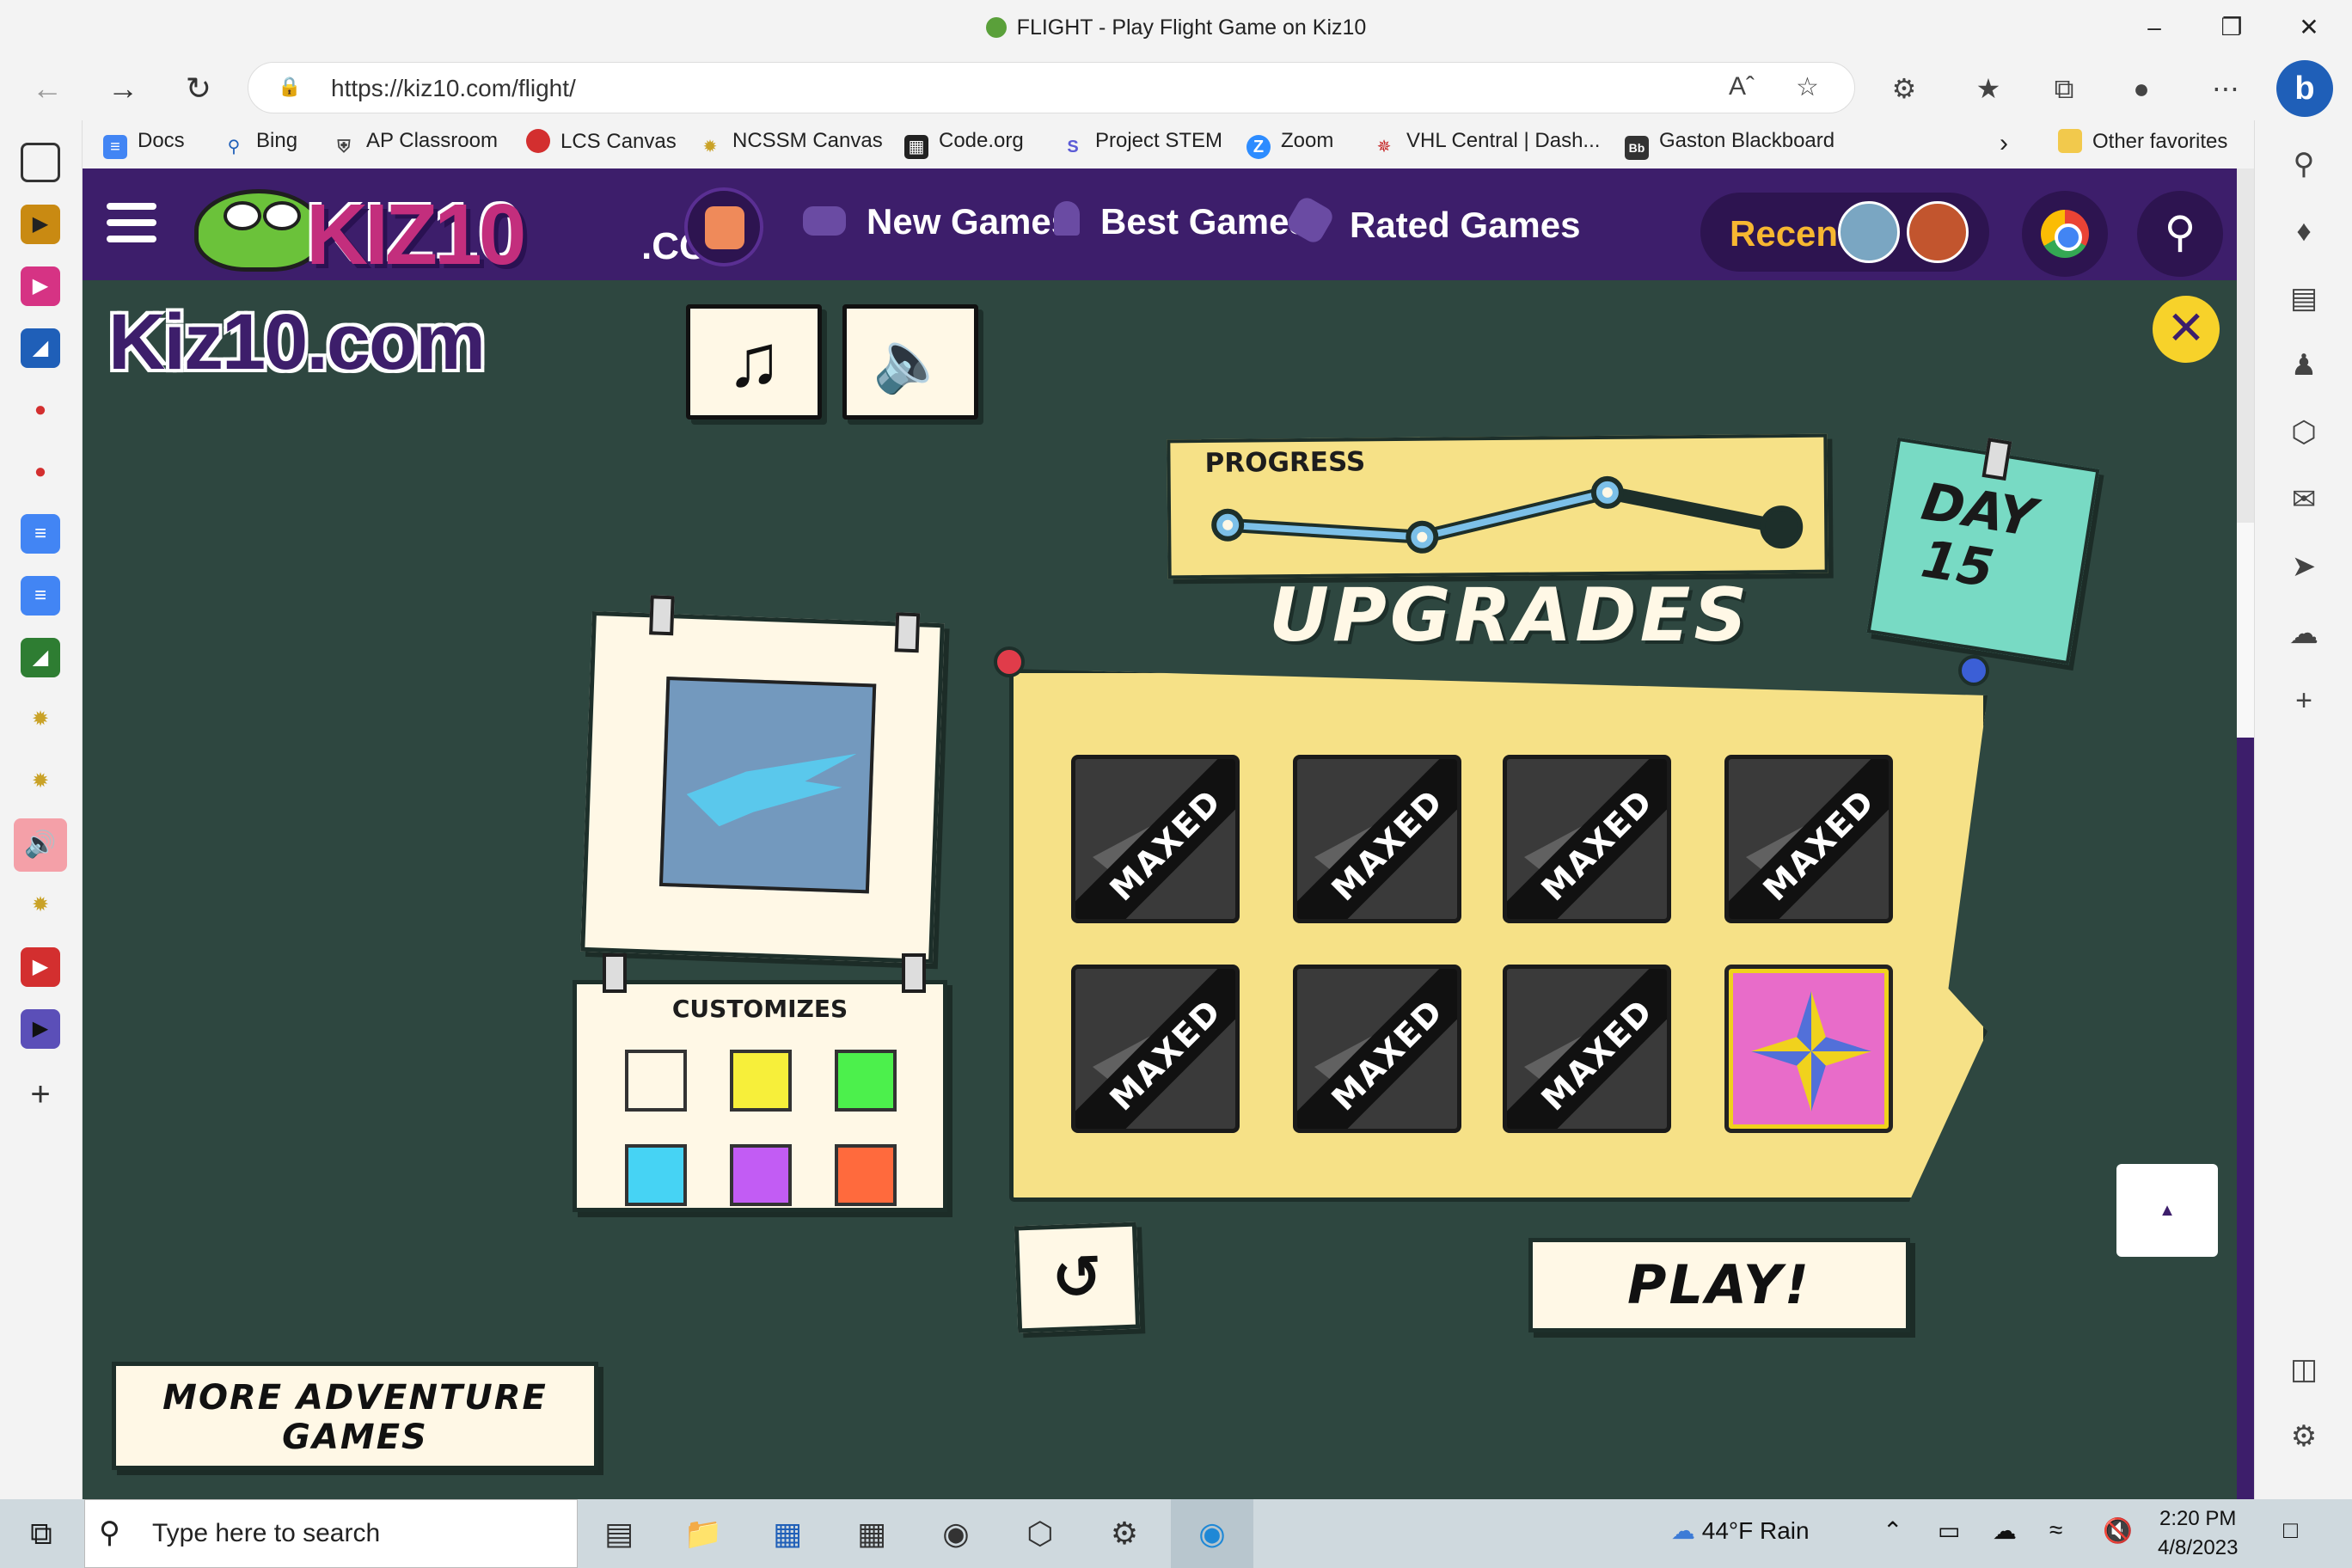  What do you see at coordinates (289, 88) in the screenshot?
I see `lock-icon: 🔒` at bounding box center [289, 88].